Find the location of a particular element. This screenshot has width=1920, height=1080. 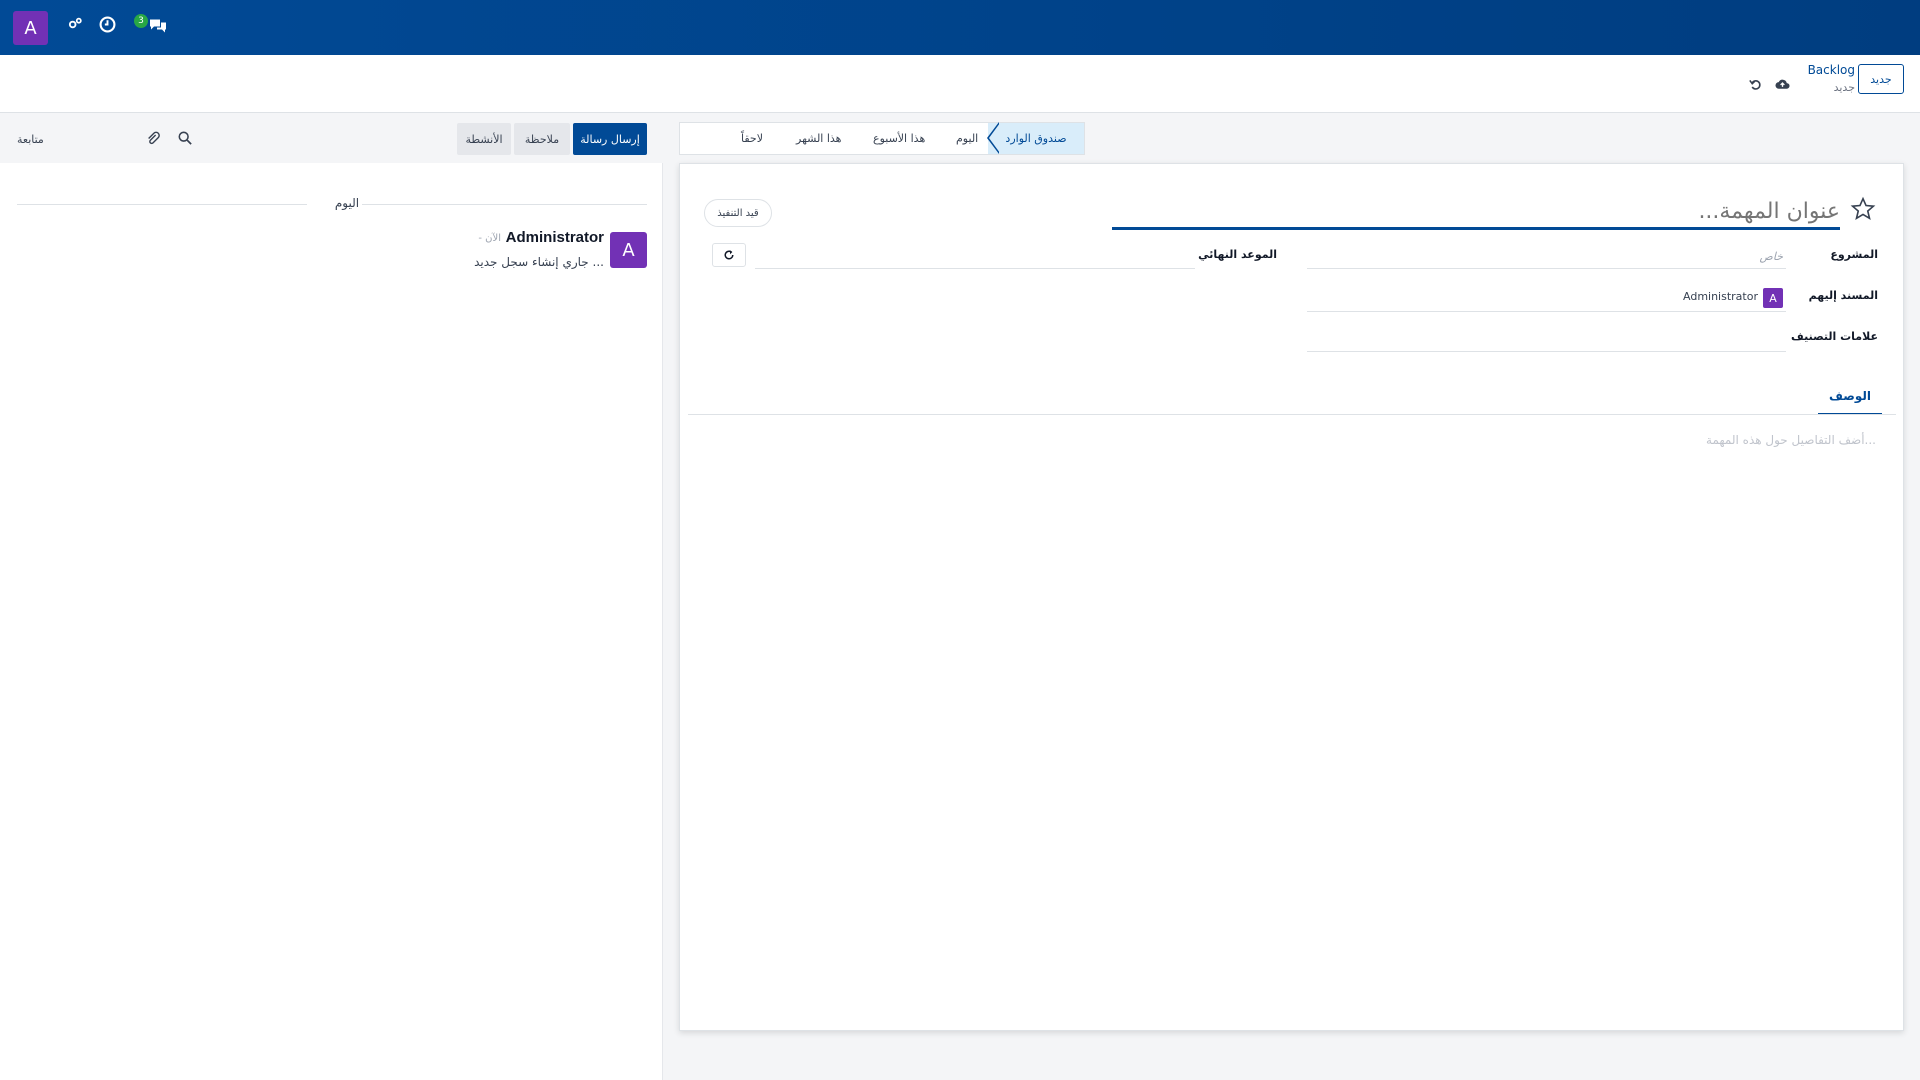

activities-button: الأنشطة is located at coordinates (484, 139).